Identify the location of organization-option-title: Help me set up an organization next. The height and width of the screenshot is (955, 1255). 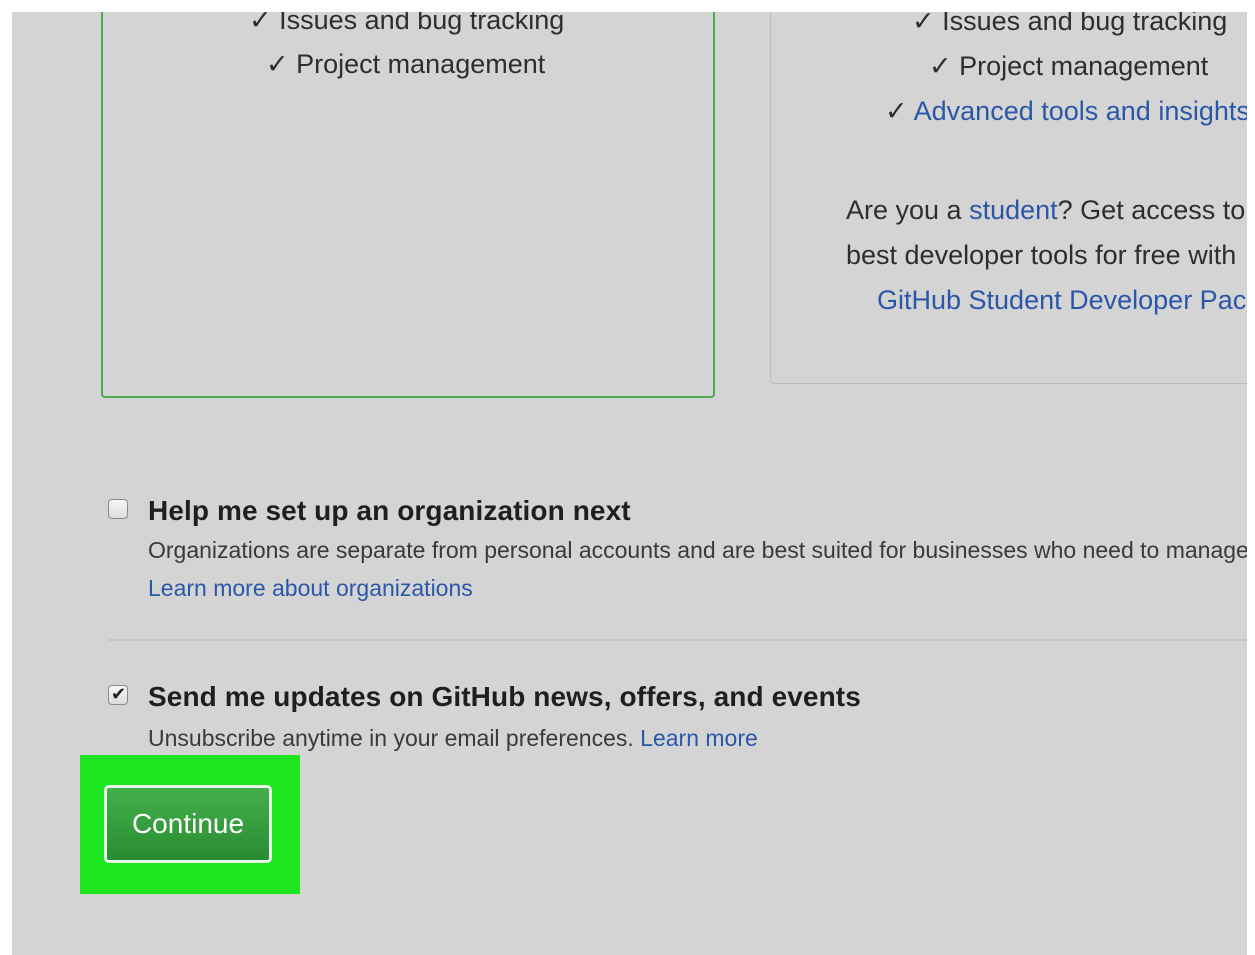
(389, 510).